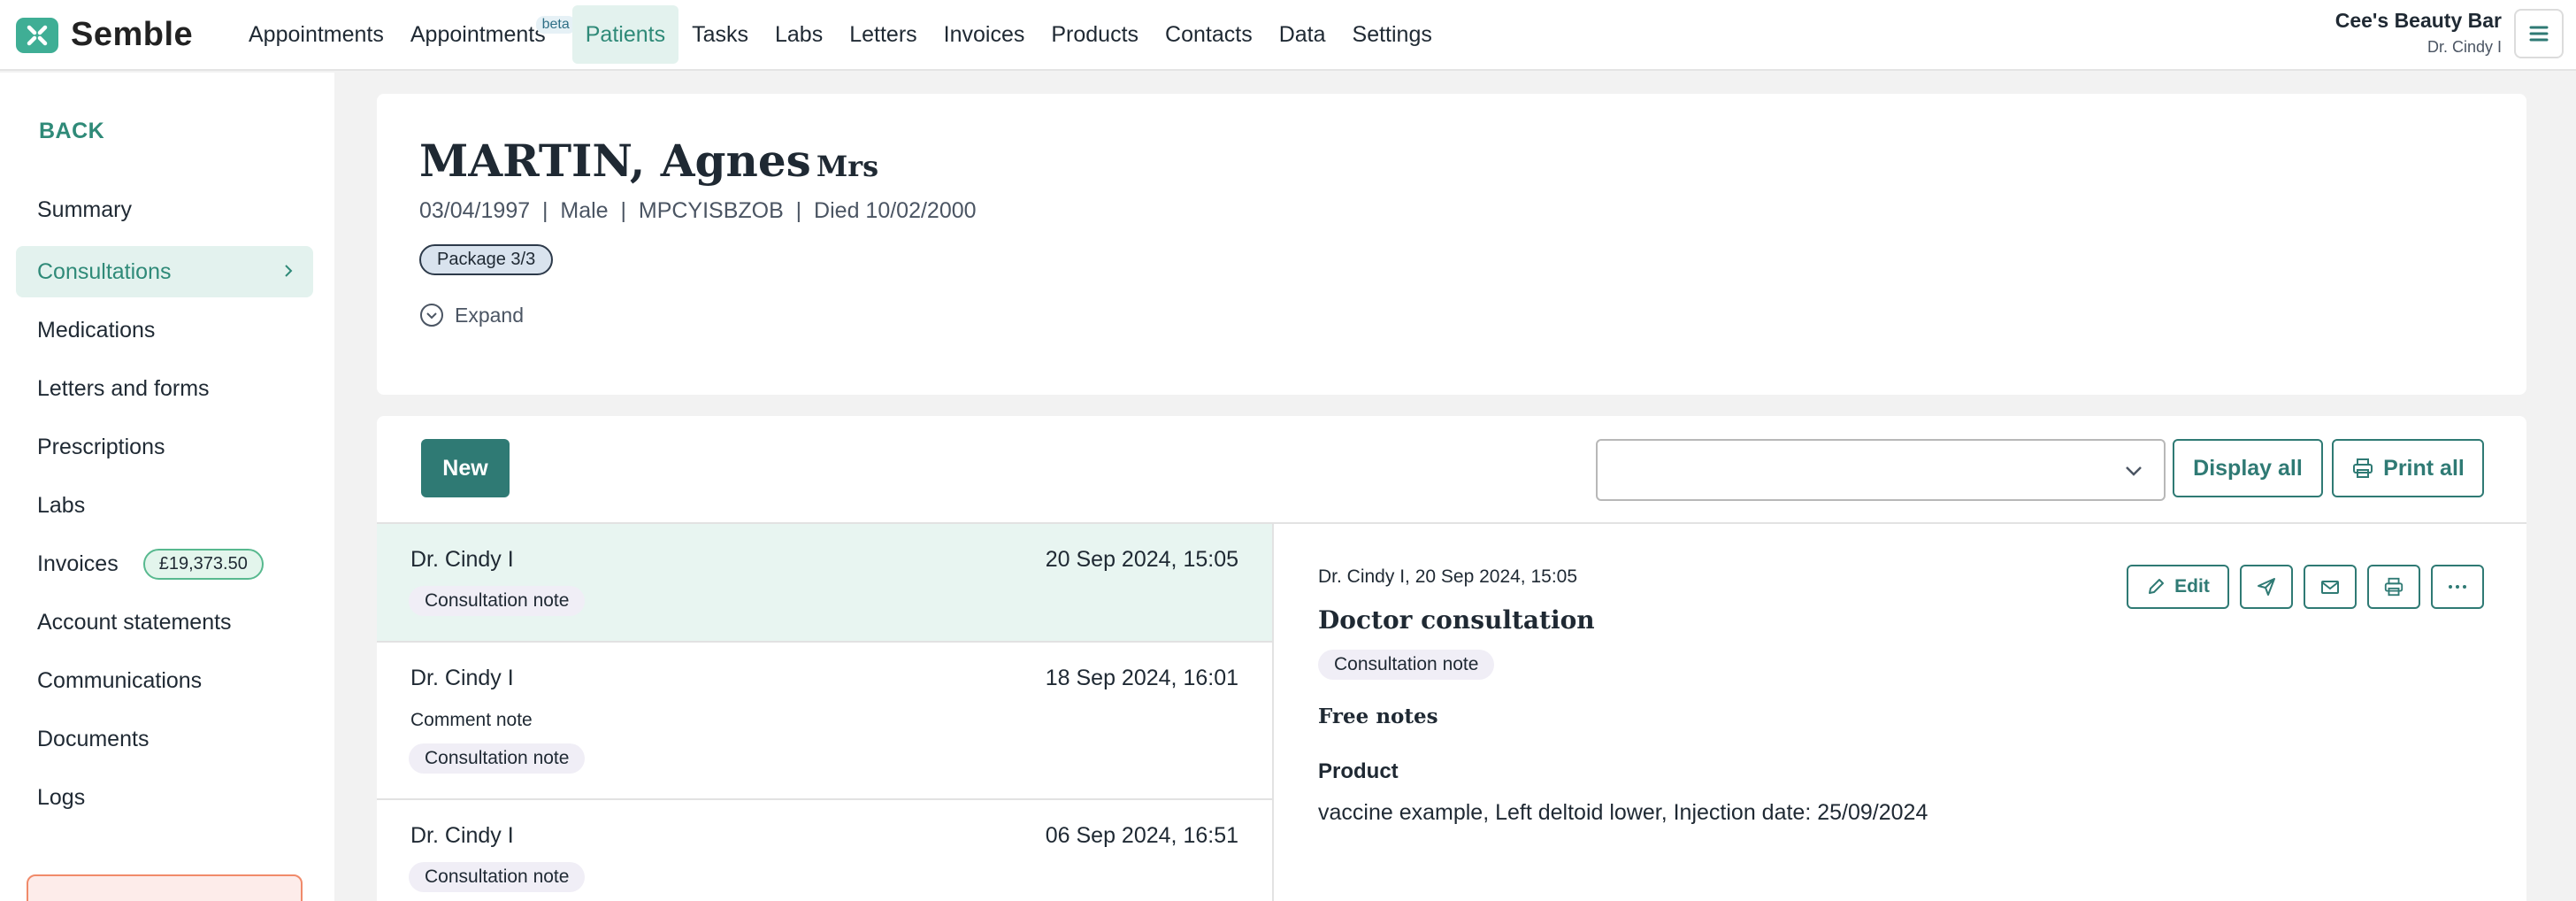 This screenshot has width=2576, height=901. I want to click on patient-name-text: MARTIN, Agnes, so click(615, 161).